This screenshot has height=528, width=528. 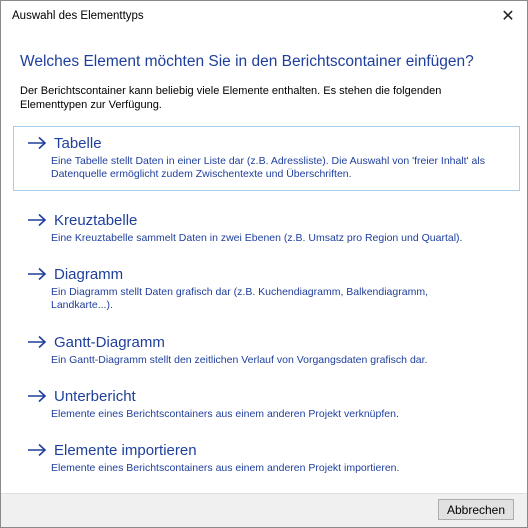 What do you see at coordinates (96, 220) in the screenshot?
I see `option-label: Kreuztabelle` at bounding box center [96, 220].